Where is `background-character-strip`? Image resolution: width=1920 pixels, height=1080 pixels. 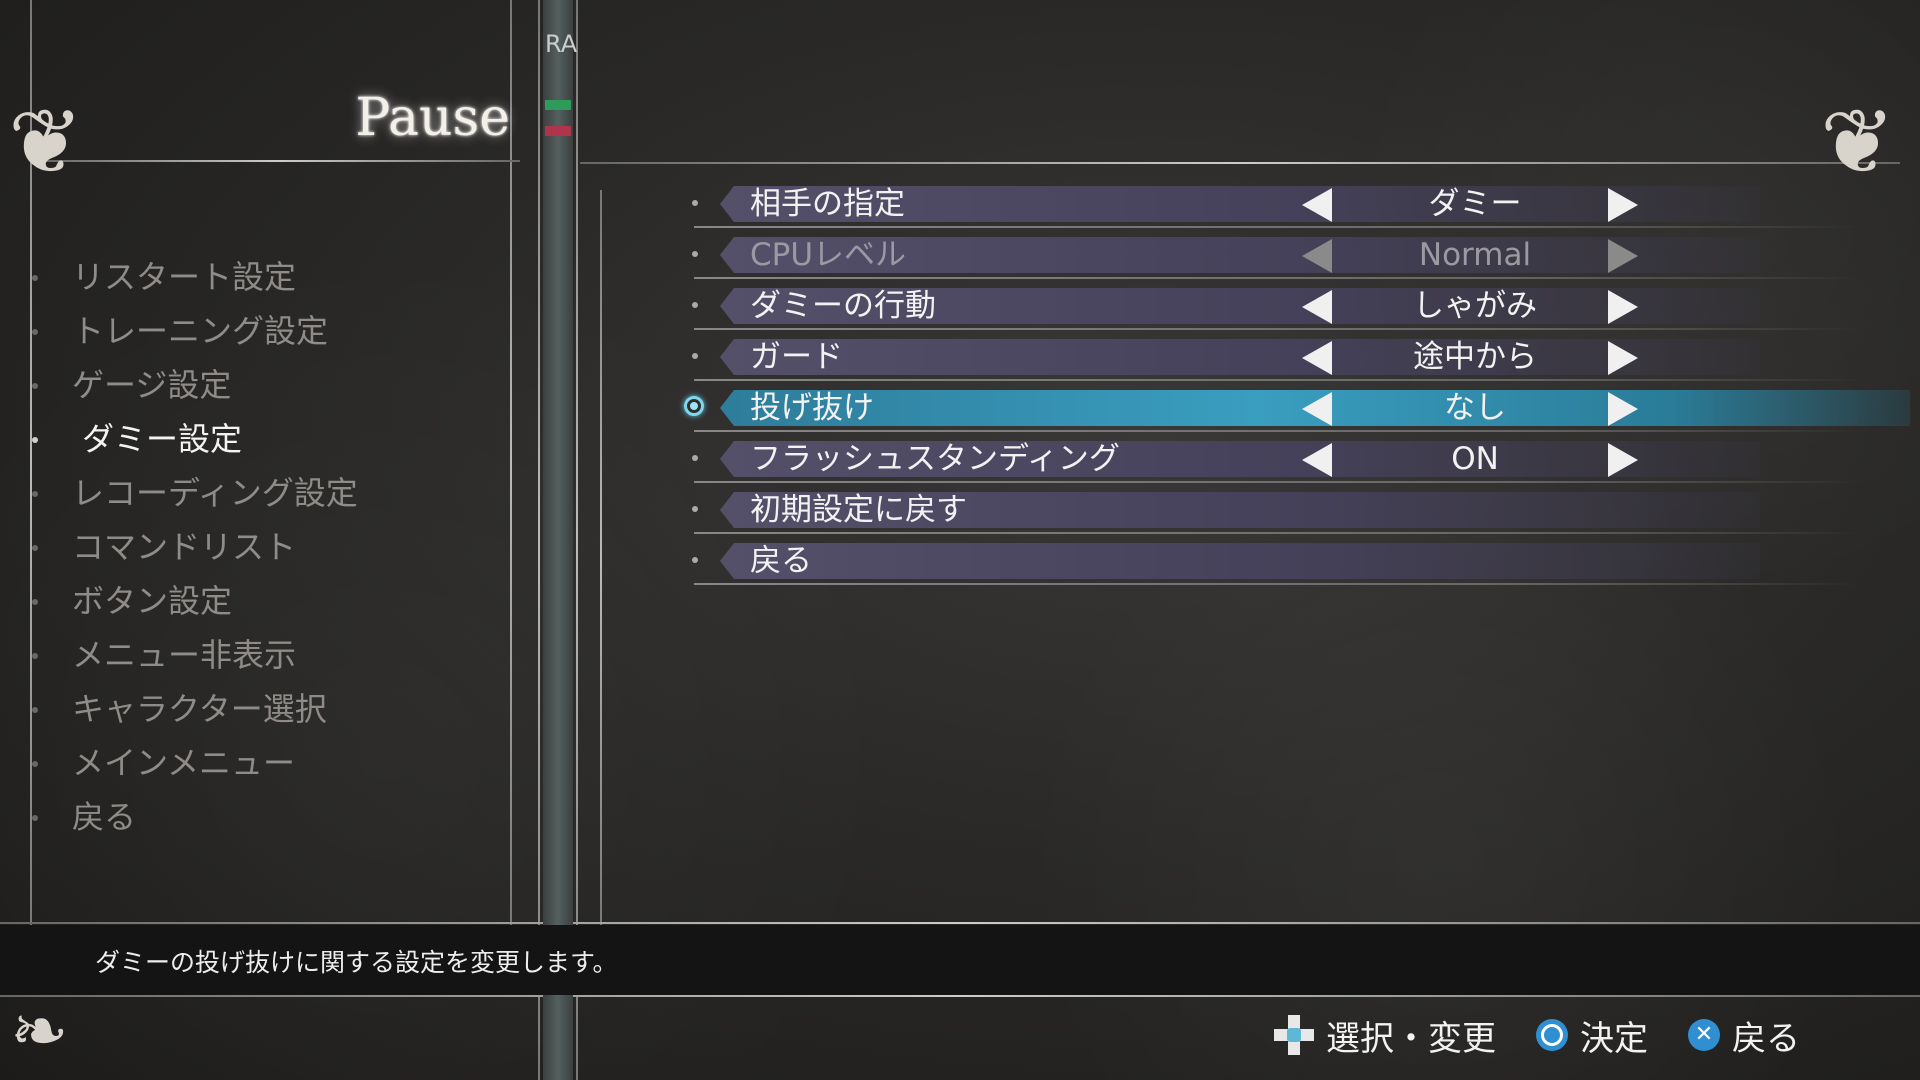 background-character-strip is located at coordinates (558, 540).